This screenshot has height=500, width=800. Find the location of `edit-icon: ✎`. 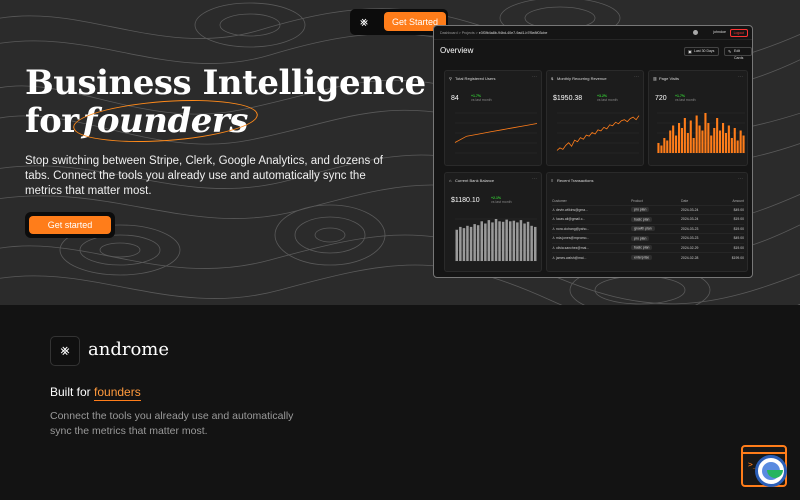

edit-icon: ✎ is located at coordinates (730, 51).